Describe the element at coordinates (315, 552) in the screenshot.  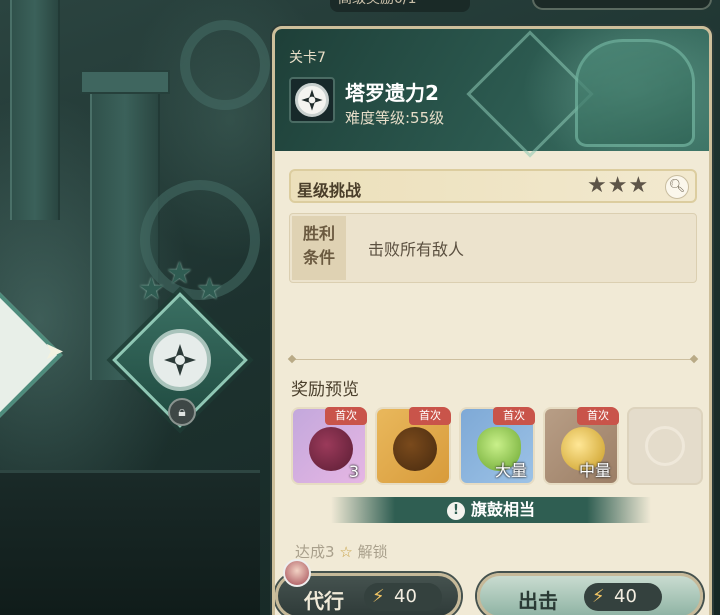
I see `unlock-prefix: 达成3` at that location.